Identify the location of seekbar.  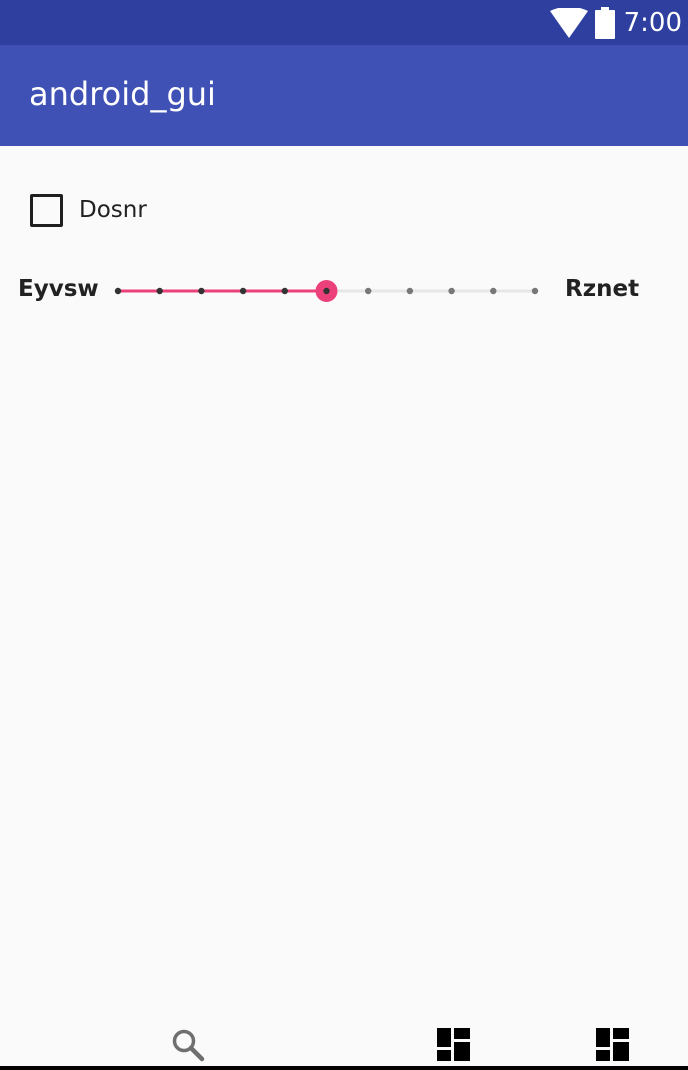
(328, 291).